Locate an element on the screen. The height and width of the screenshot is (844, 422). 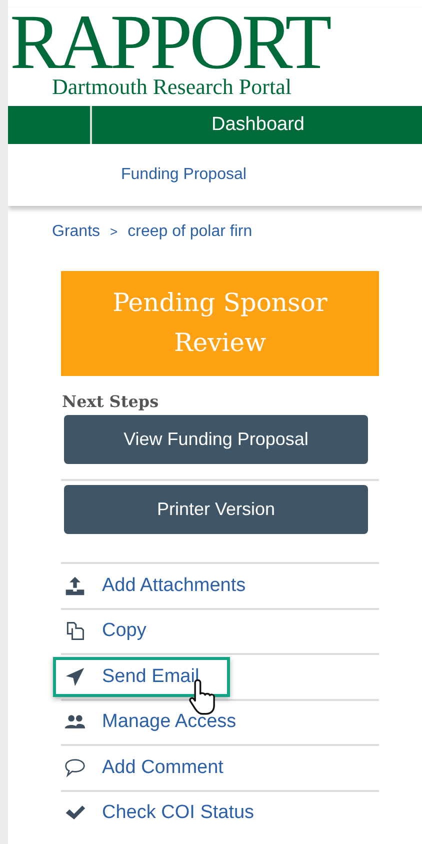
subnav-link: Funding Proposal is located at coordinates (183, 175).